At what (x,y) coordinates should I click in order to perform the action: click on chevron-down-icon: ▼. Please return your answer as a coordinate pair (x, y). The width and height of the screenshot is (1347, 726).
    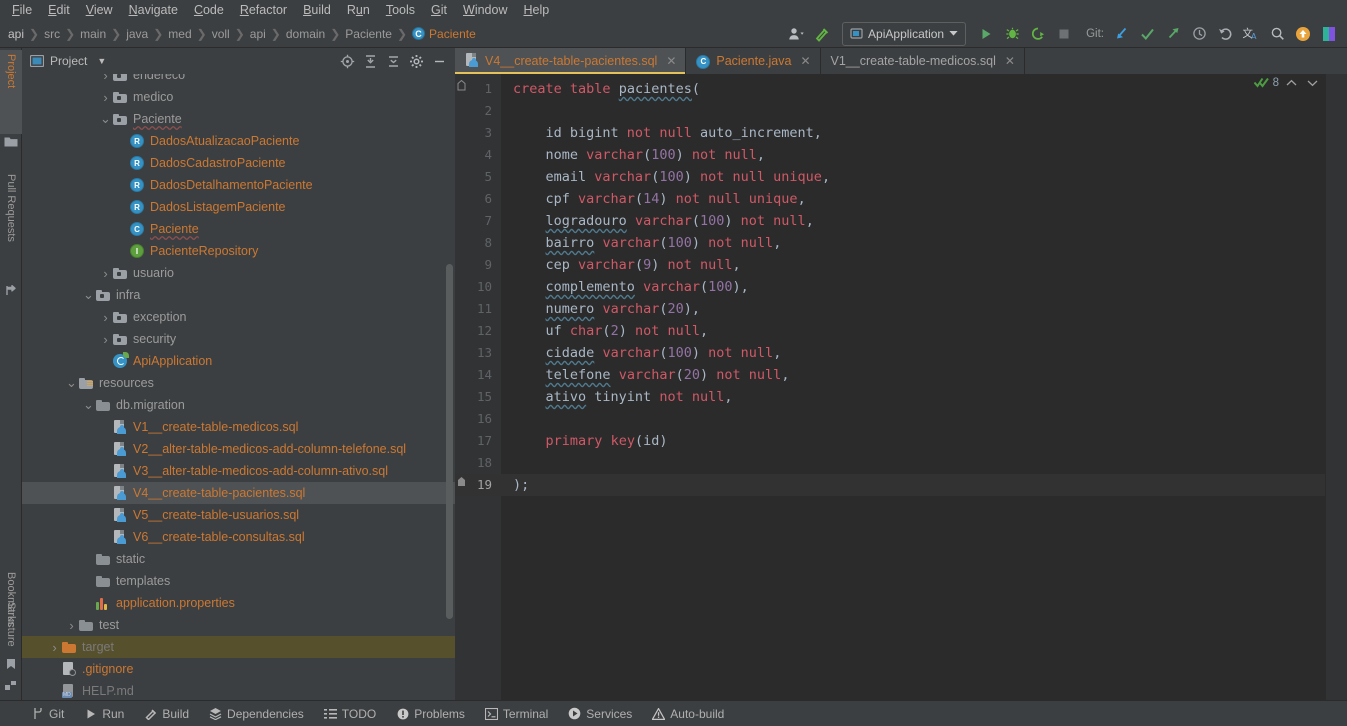
    Looking at the image, I should click on (101, 61).